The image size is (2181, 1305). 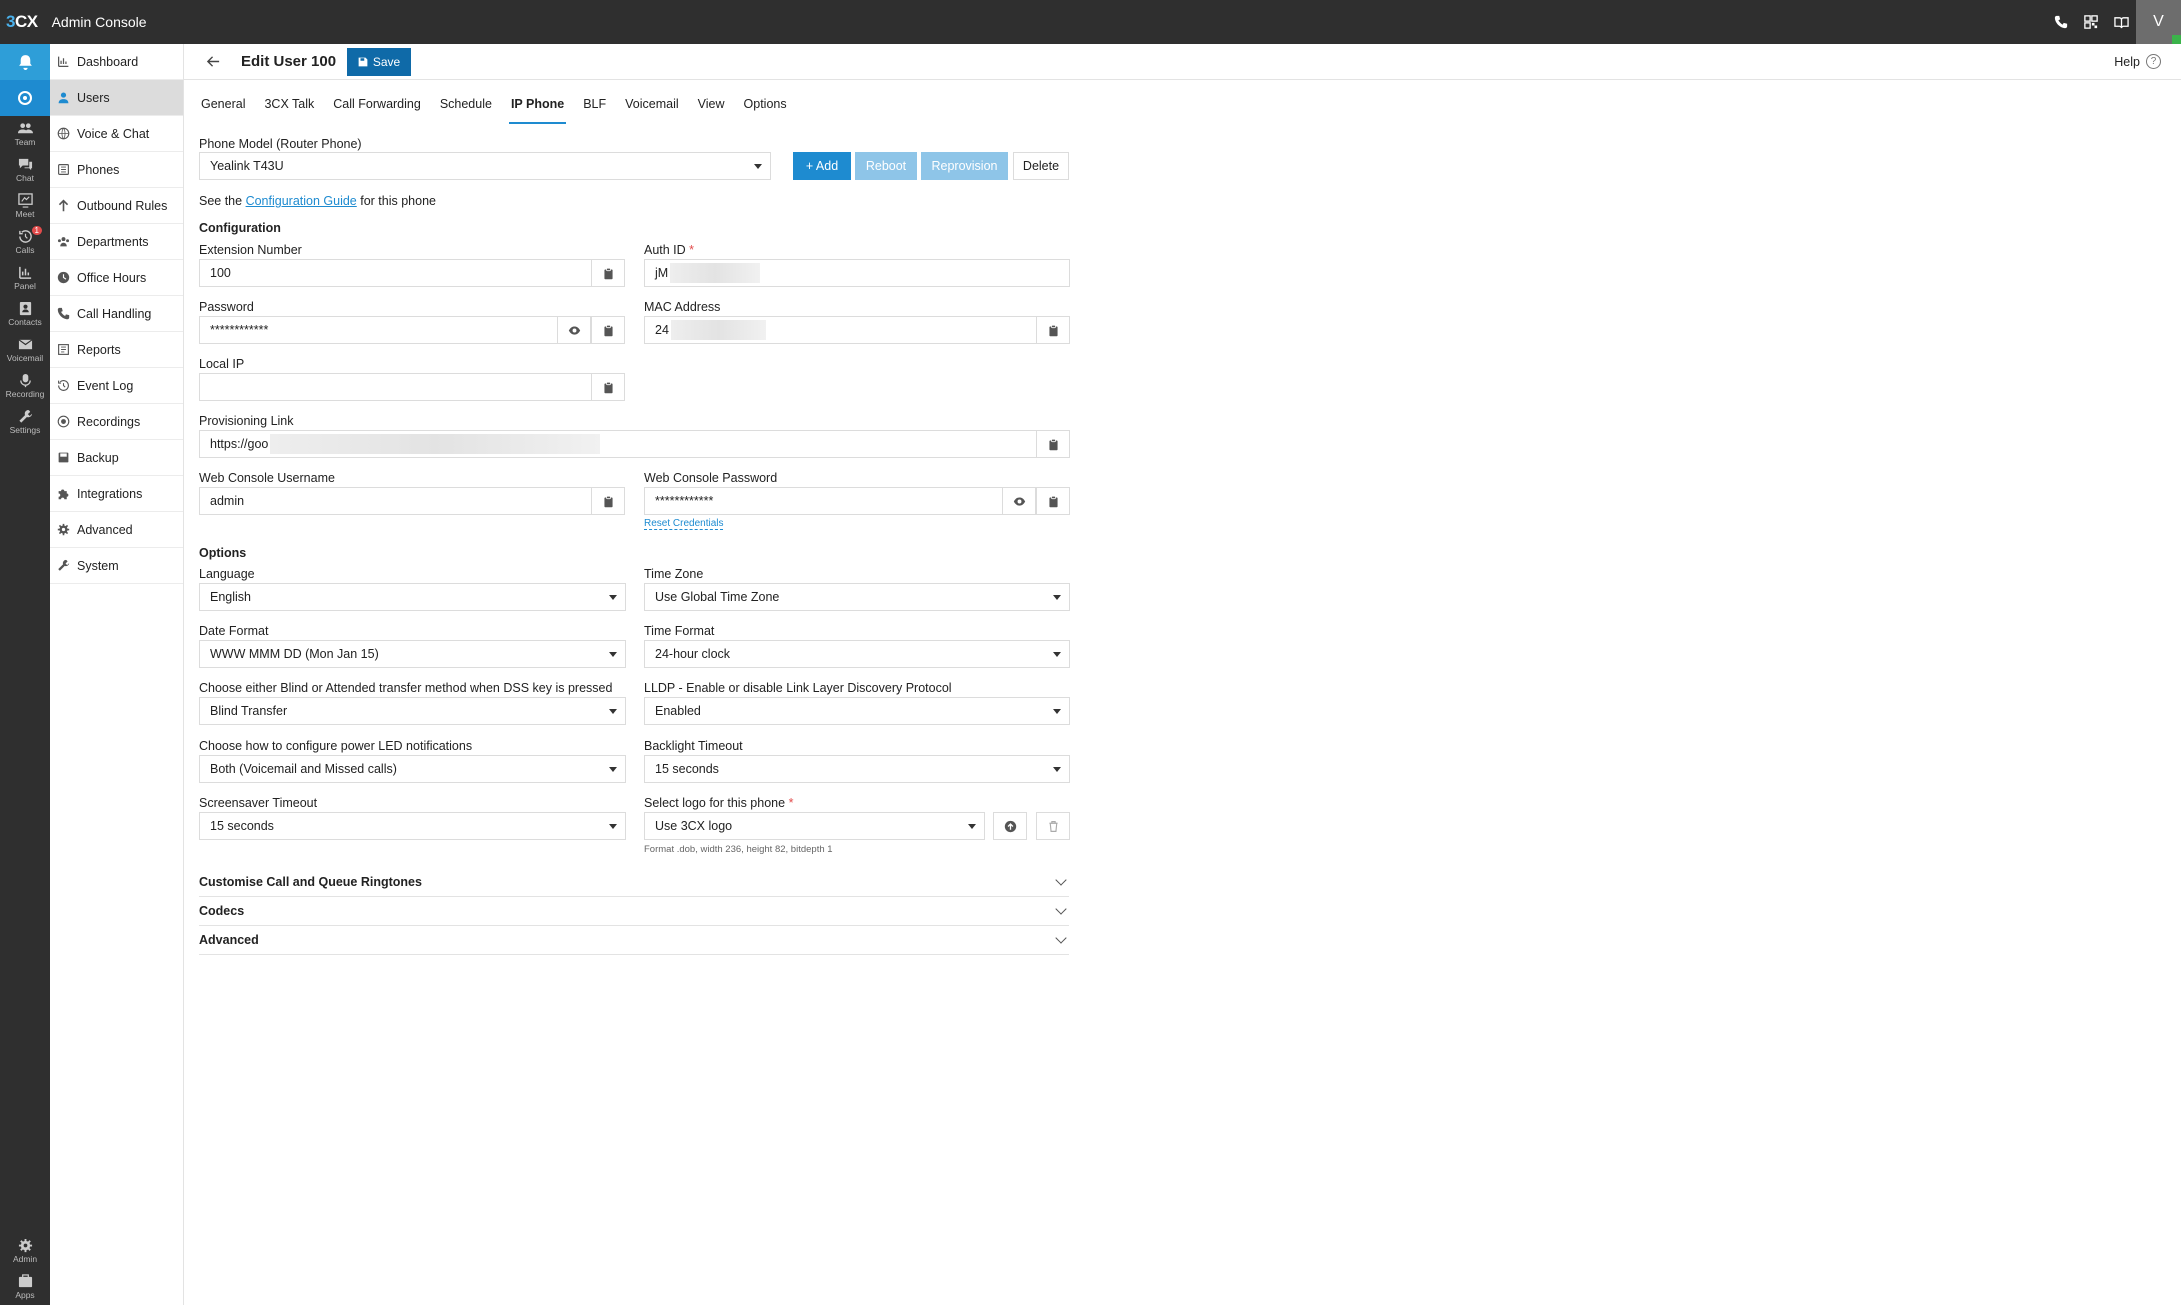 What do you see at coordinates (25, 134) in the screenshot?
I see `rail-team: Team` at bounding box center [25, 134].